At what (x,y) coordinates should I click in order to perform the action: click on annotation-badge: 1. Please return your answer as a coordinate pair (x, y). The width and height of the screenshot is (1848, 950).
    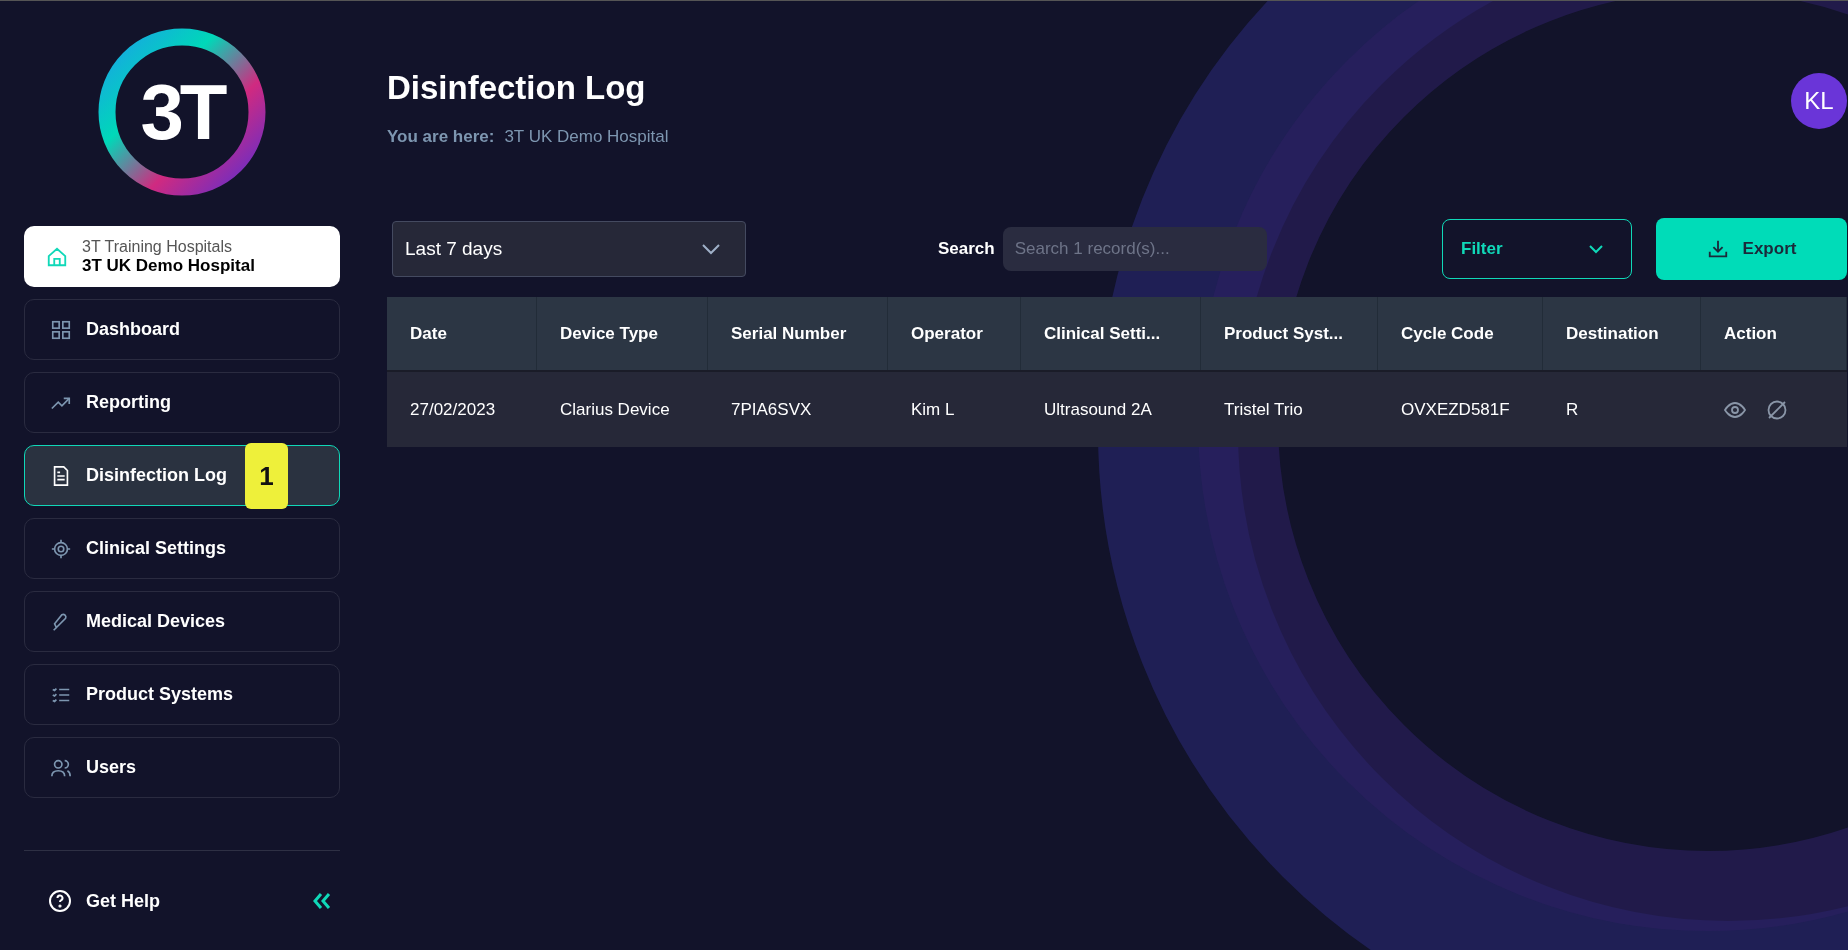
    Looking at the image, I should click on (266, 476).